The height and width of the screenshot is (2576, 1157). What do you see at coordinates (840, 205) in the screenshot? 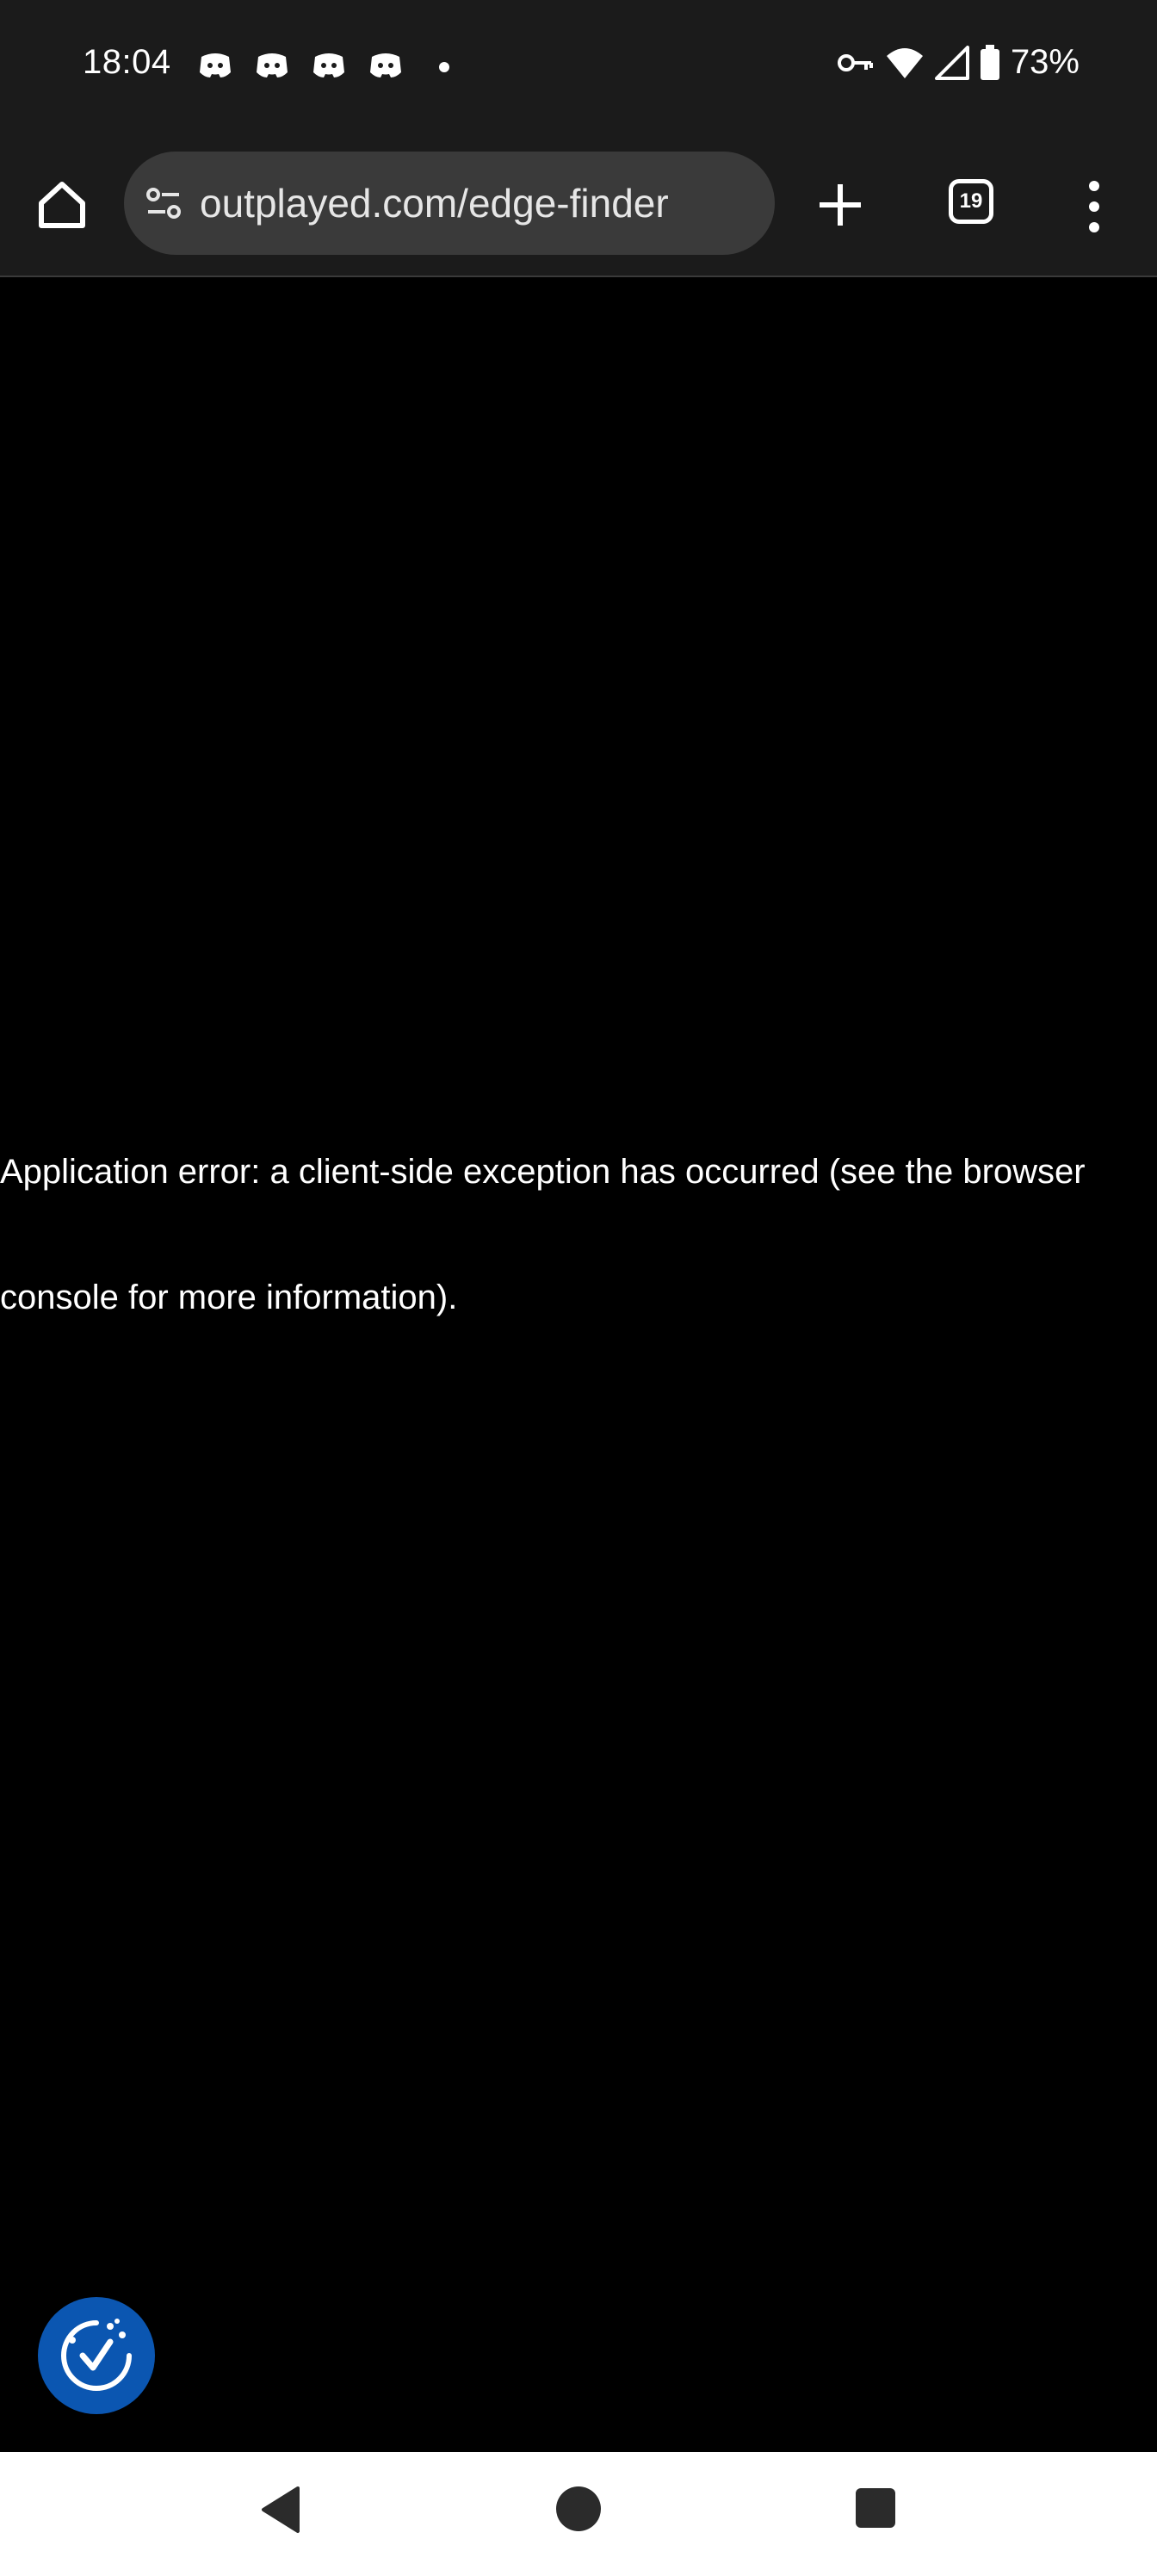
I see `new-tab-icon` at bounding box center [840, 205].